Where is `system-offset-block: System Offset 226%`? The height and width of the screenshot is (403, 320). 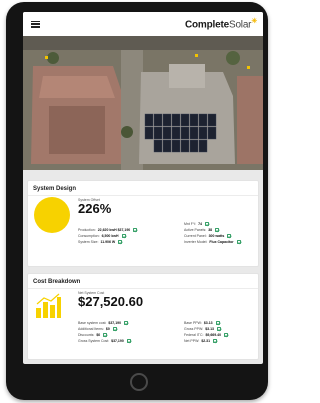 system-offset-block: System Offset 226% is located at coordinates (94, 206).